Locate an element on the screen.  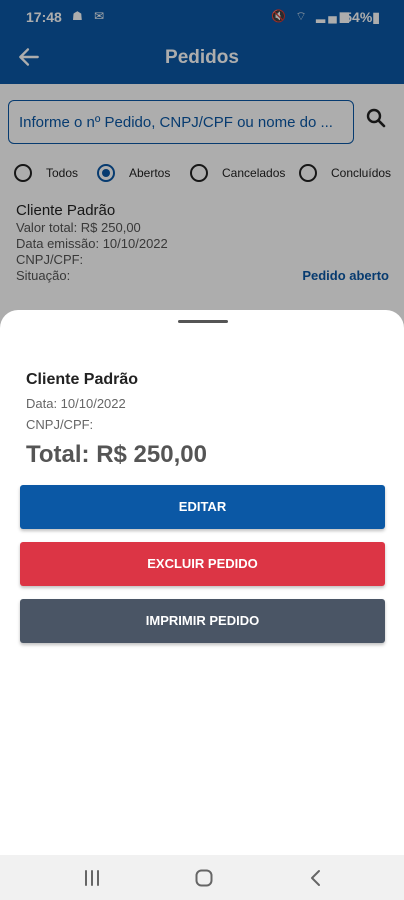
recent-apps-icon is located at coordinates (92, 878).